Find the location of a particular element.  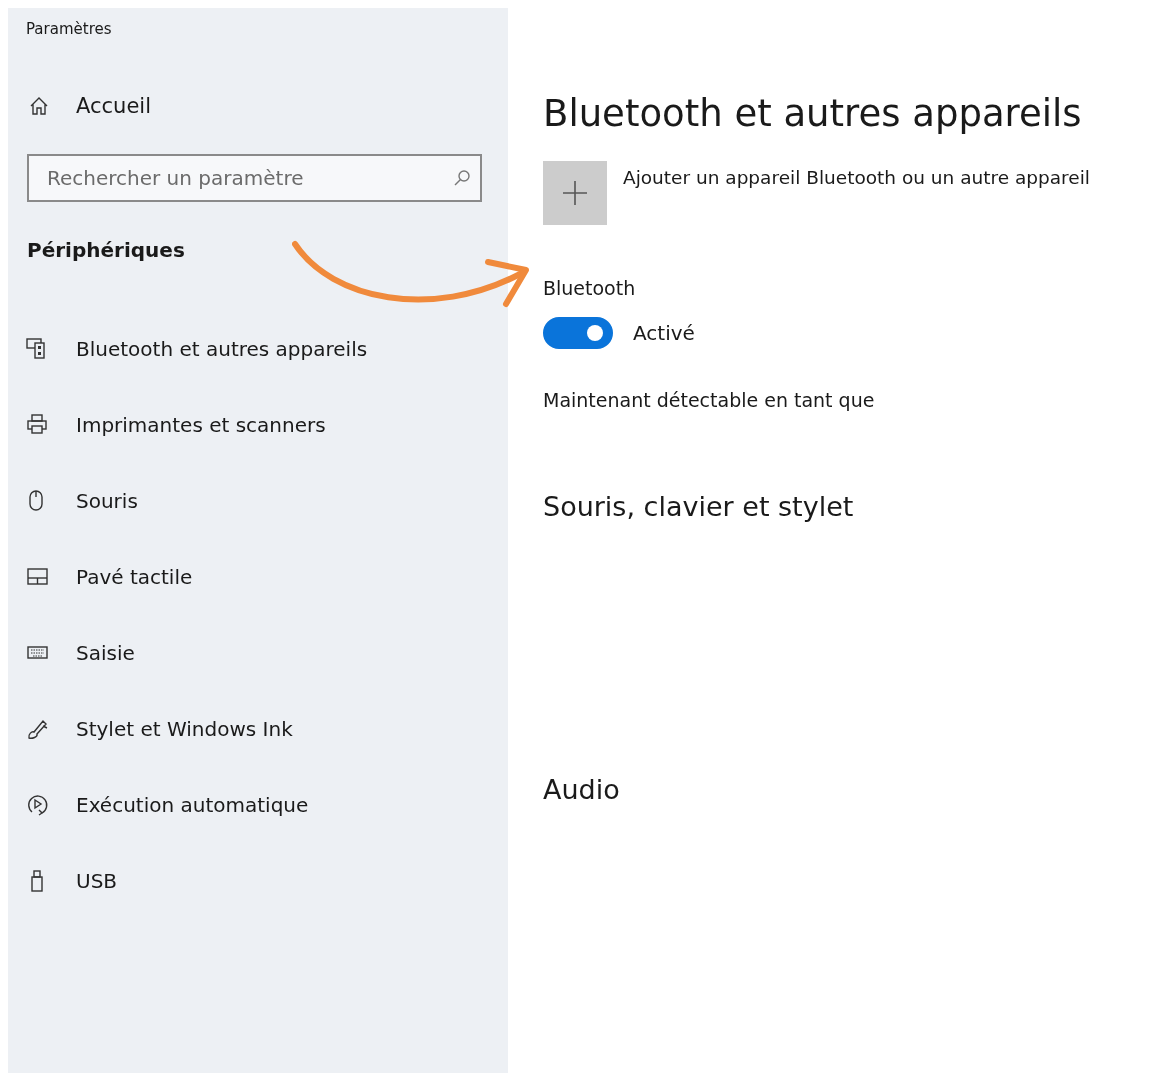

search-field: Rechercher un paramètre is located at coordinates (254, 178).